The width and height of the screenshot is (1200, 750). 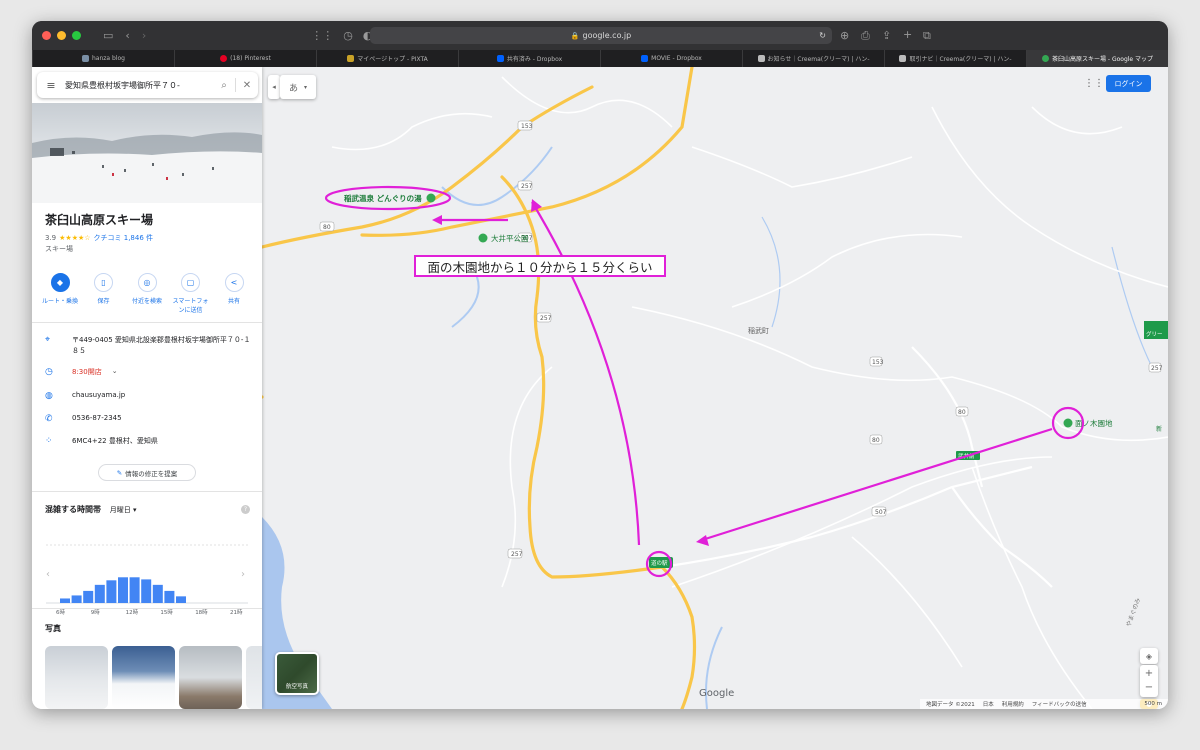 I want to click on tab-2: (18) Pinterest, so click(x=245, y=58).